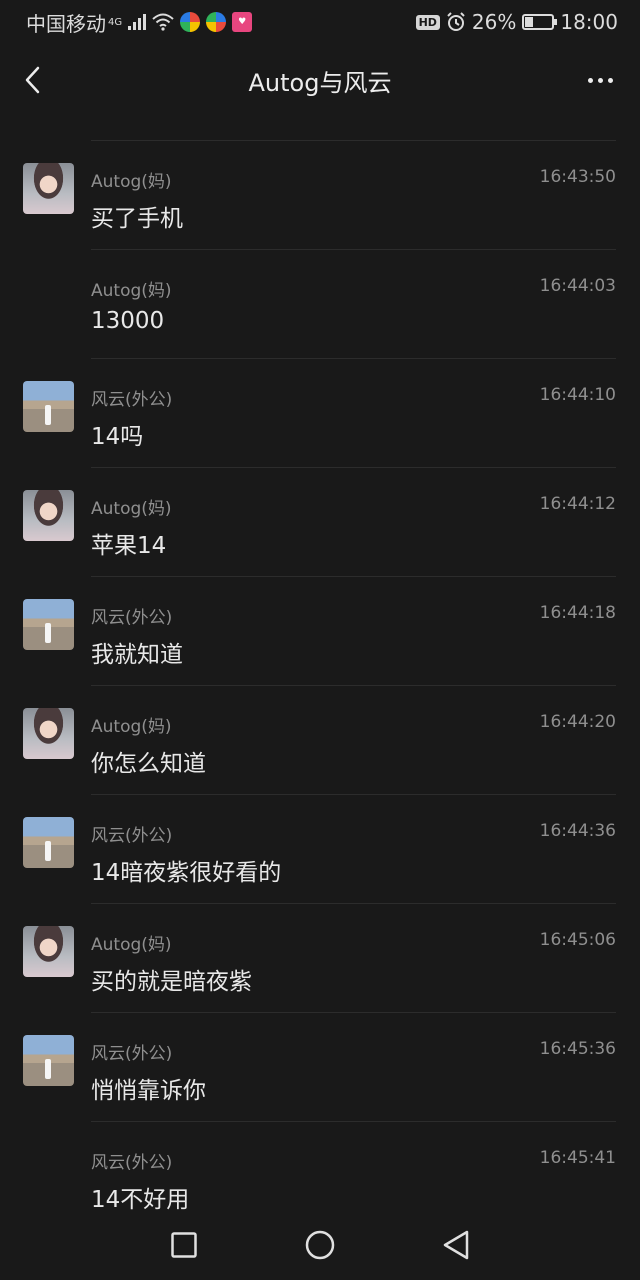 This screenshot has width=640, height=1280. I want to click on signal-icon, so click(137, 22).